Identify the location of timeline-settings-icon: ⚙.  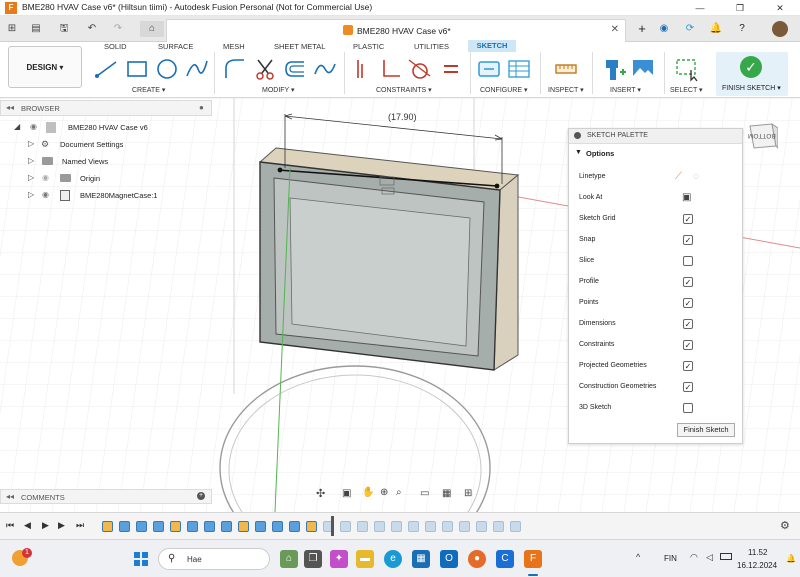
(785, 525).